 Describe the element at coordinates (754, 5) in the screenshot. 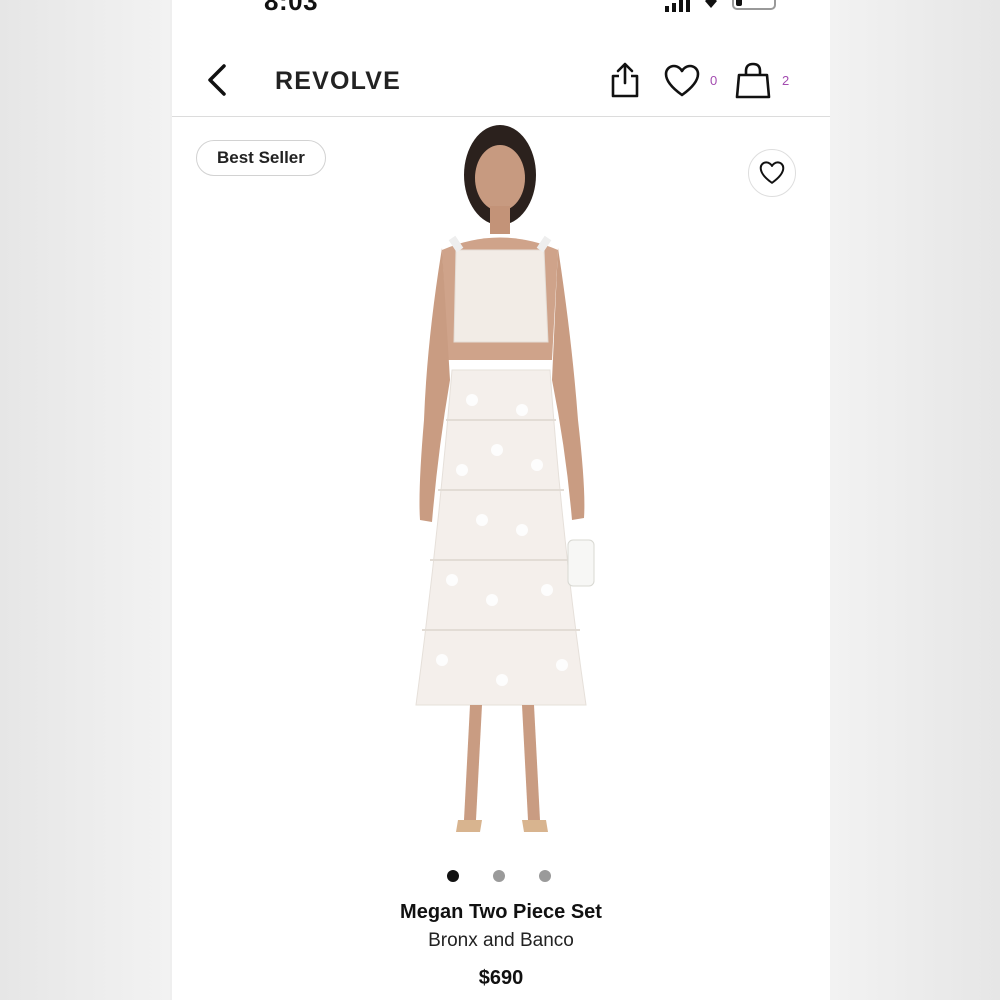

I see `battery-icon` at that location.